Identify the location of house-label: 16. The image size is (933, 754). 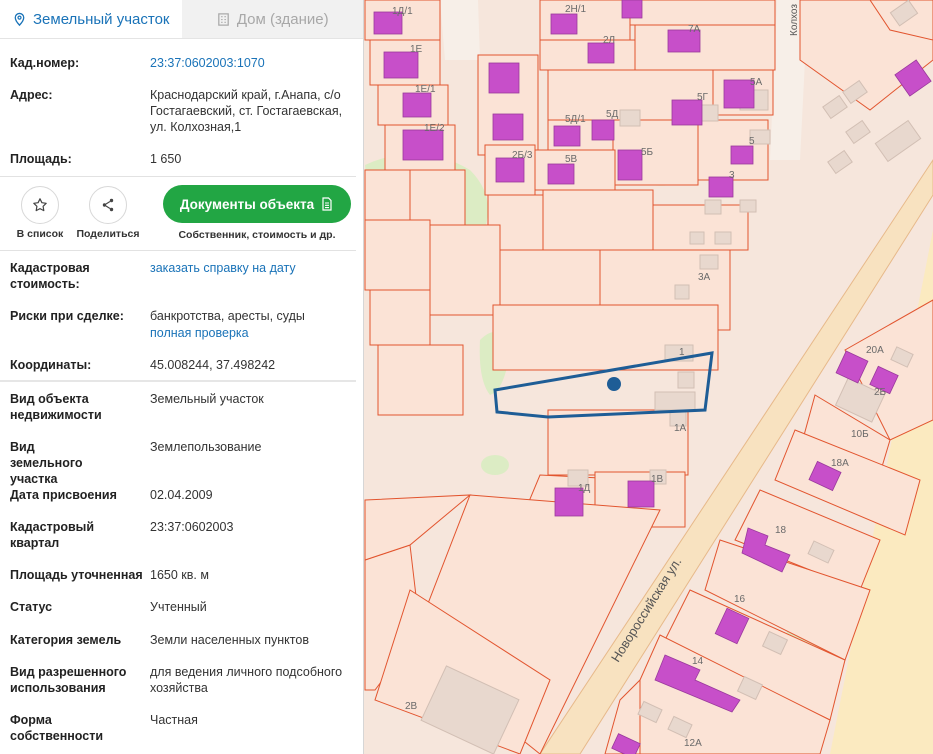
(740, 599).